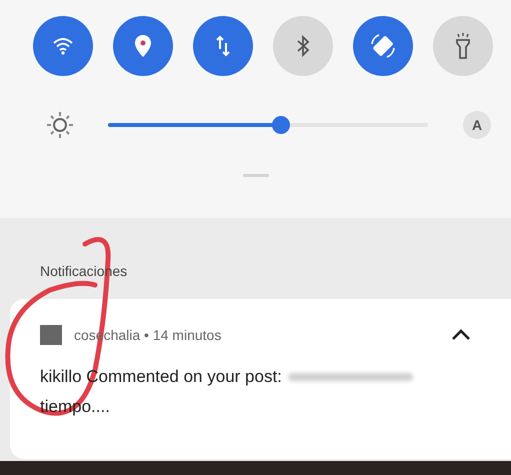 The image size is (511, 475). What do you see at coordinates (60, 125) in the screenshot?
I see `brightness-icon` at bounding box center [60, 125].